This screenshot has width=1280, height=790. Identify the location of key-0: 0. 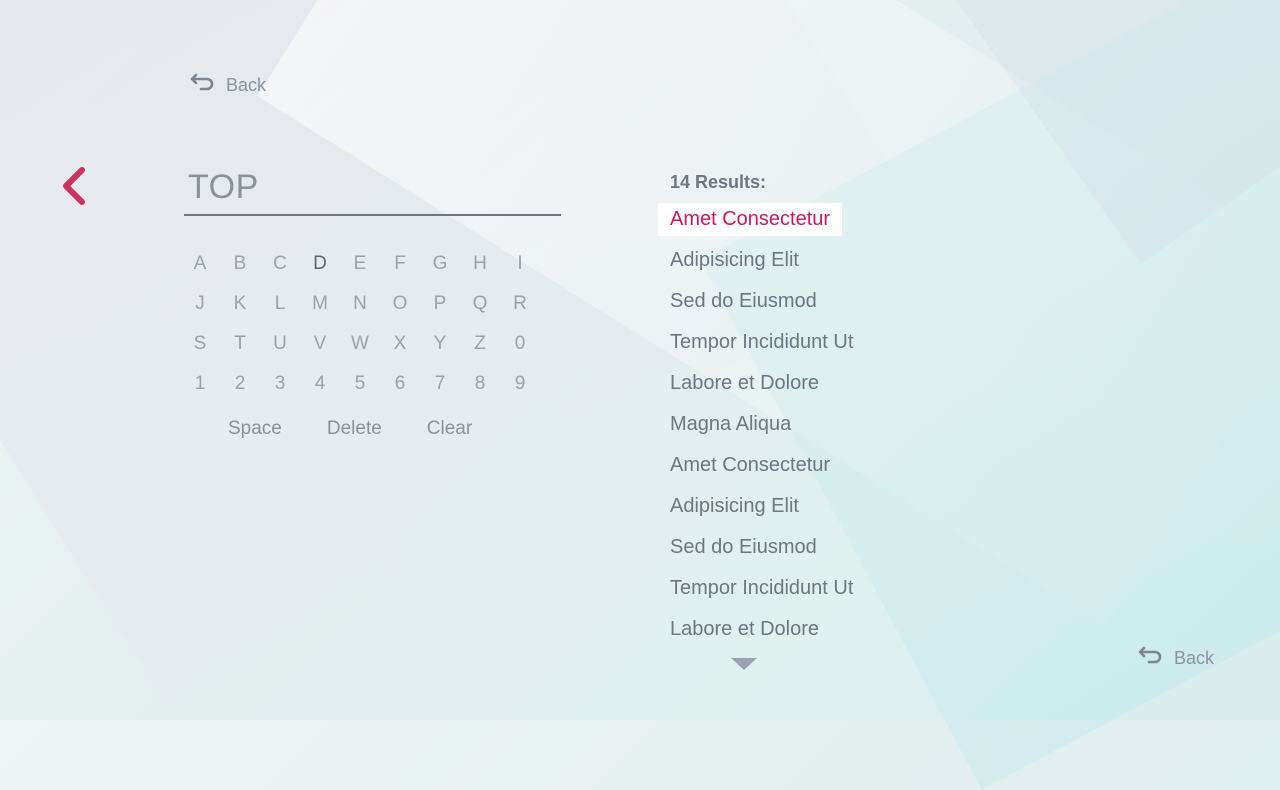
(520, 344).